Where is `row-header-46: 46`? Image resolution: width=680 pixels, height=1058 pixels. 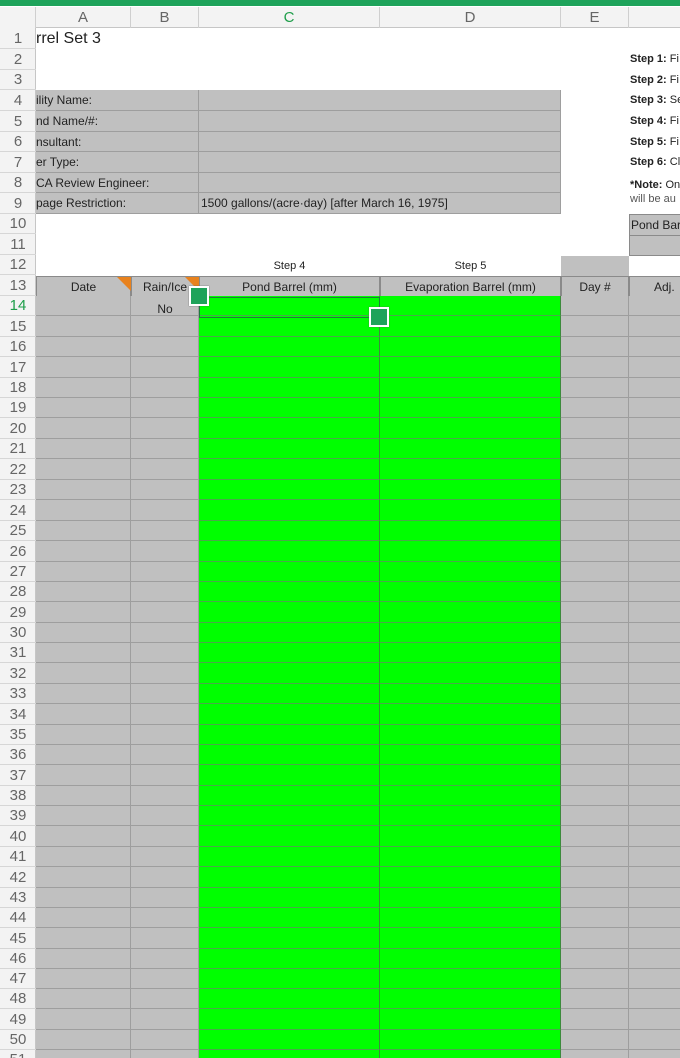
row-header-46: 46 is located at coordinates (18, 959).